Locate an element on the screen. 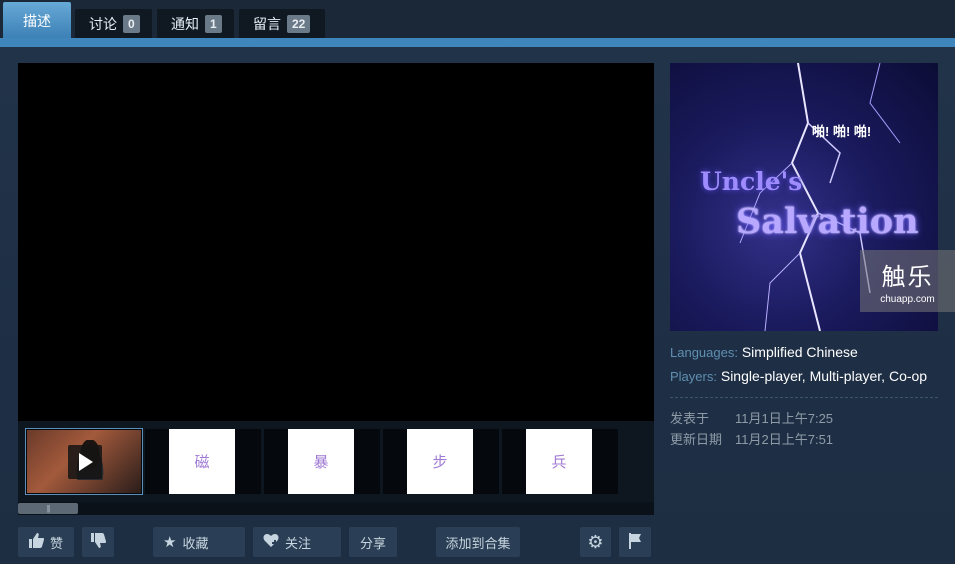  thumbs-down-icon is located at coordinates (98, 542).